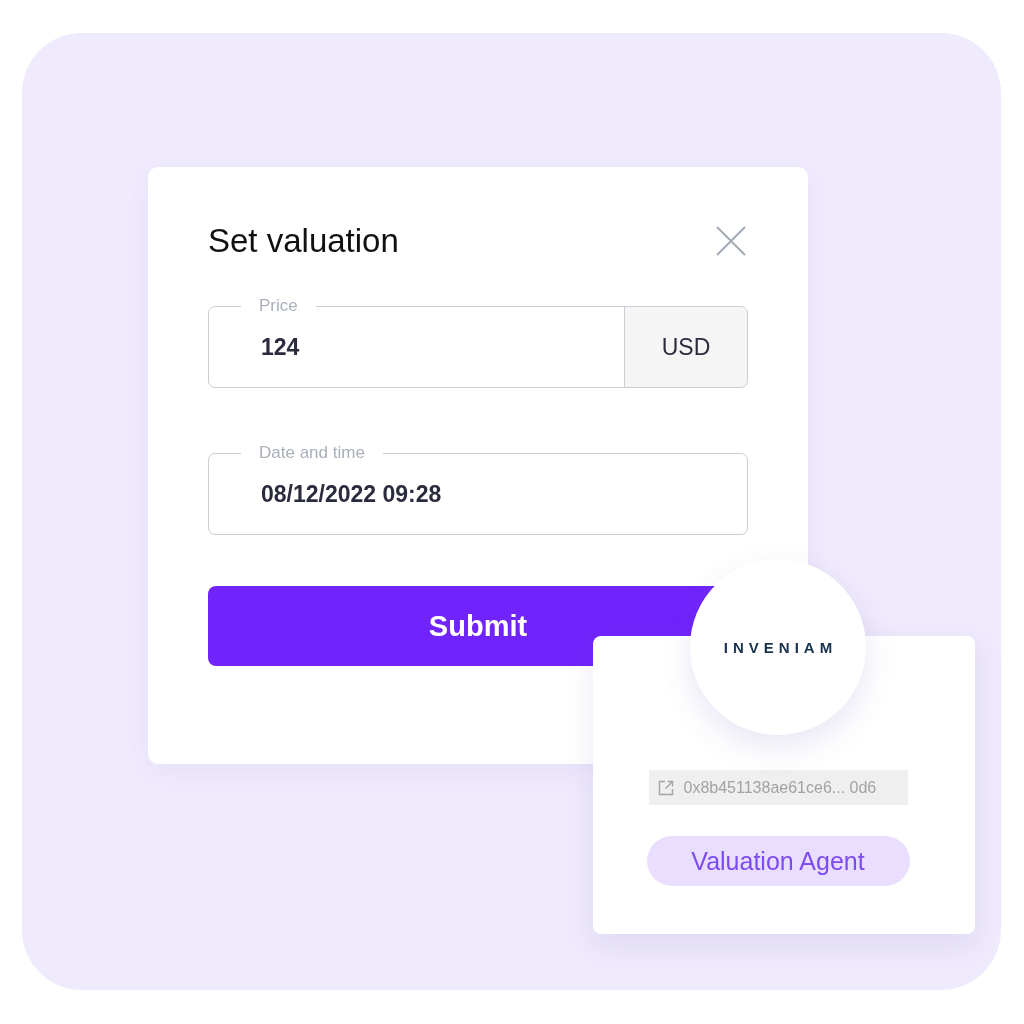  Describe the element at coordinates (665, 787) in the screenshot. I see `external-link-icon` at that location.